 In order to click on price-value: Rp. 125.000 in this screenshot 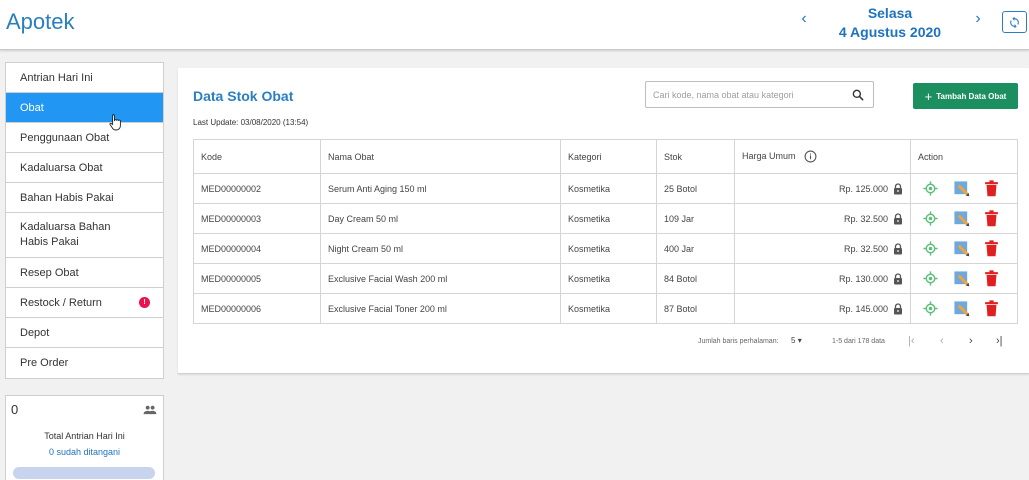, I will do `click(863, 188)`.